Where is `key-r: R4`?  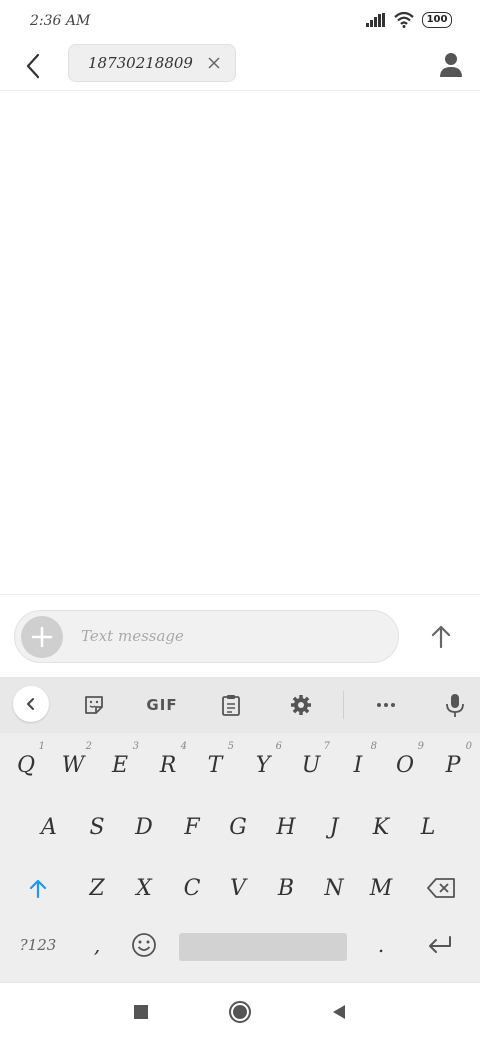 key-r: R4 is located at coordinates (168, 765).